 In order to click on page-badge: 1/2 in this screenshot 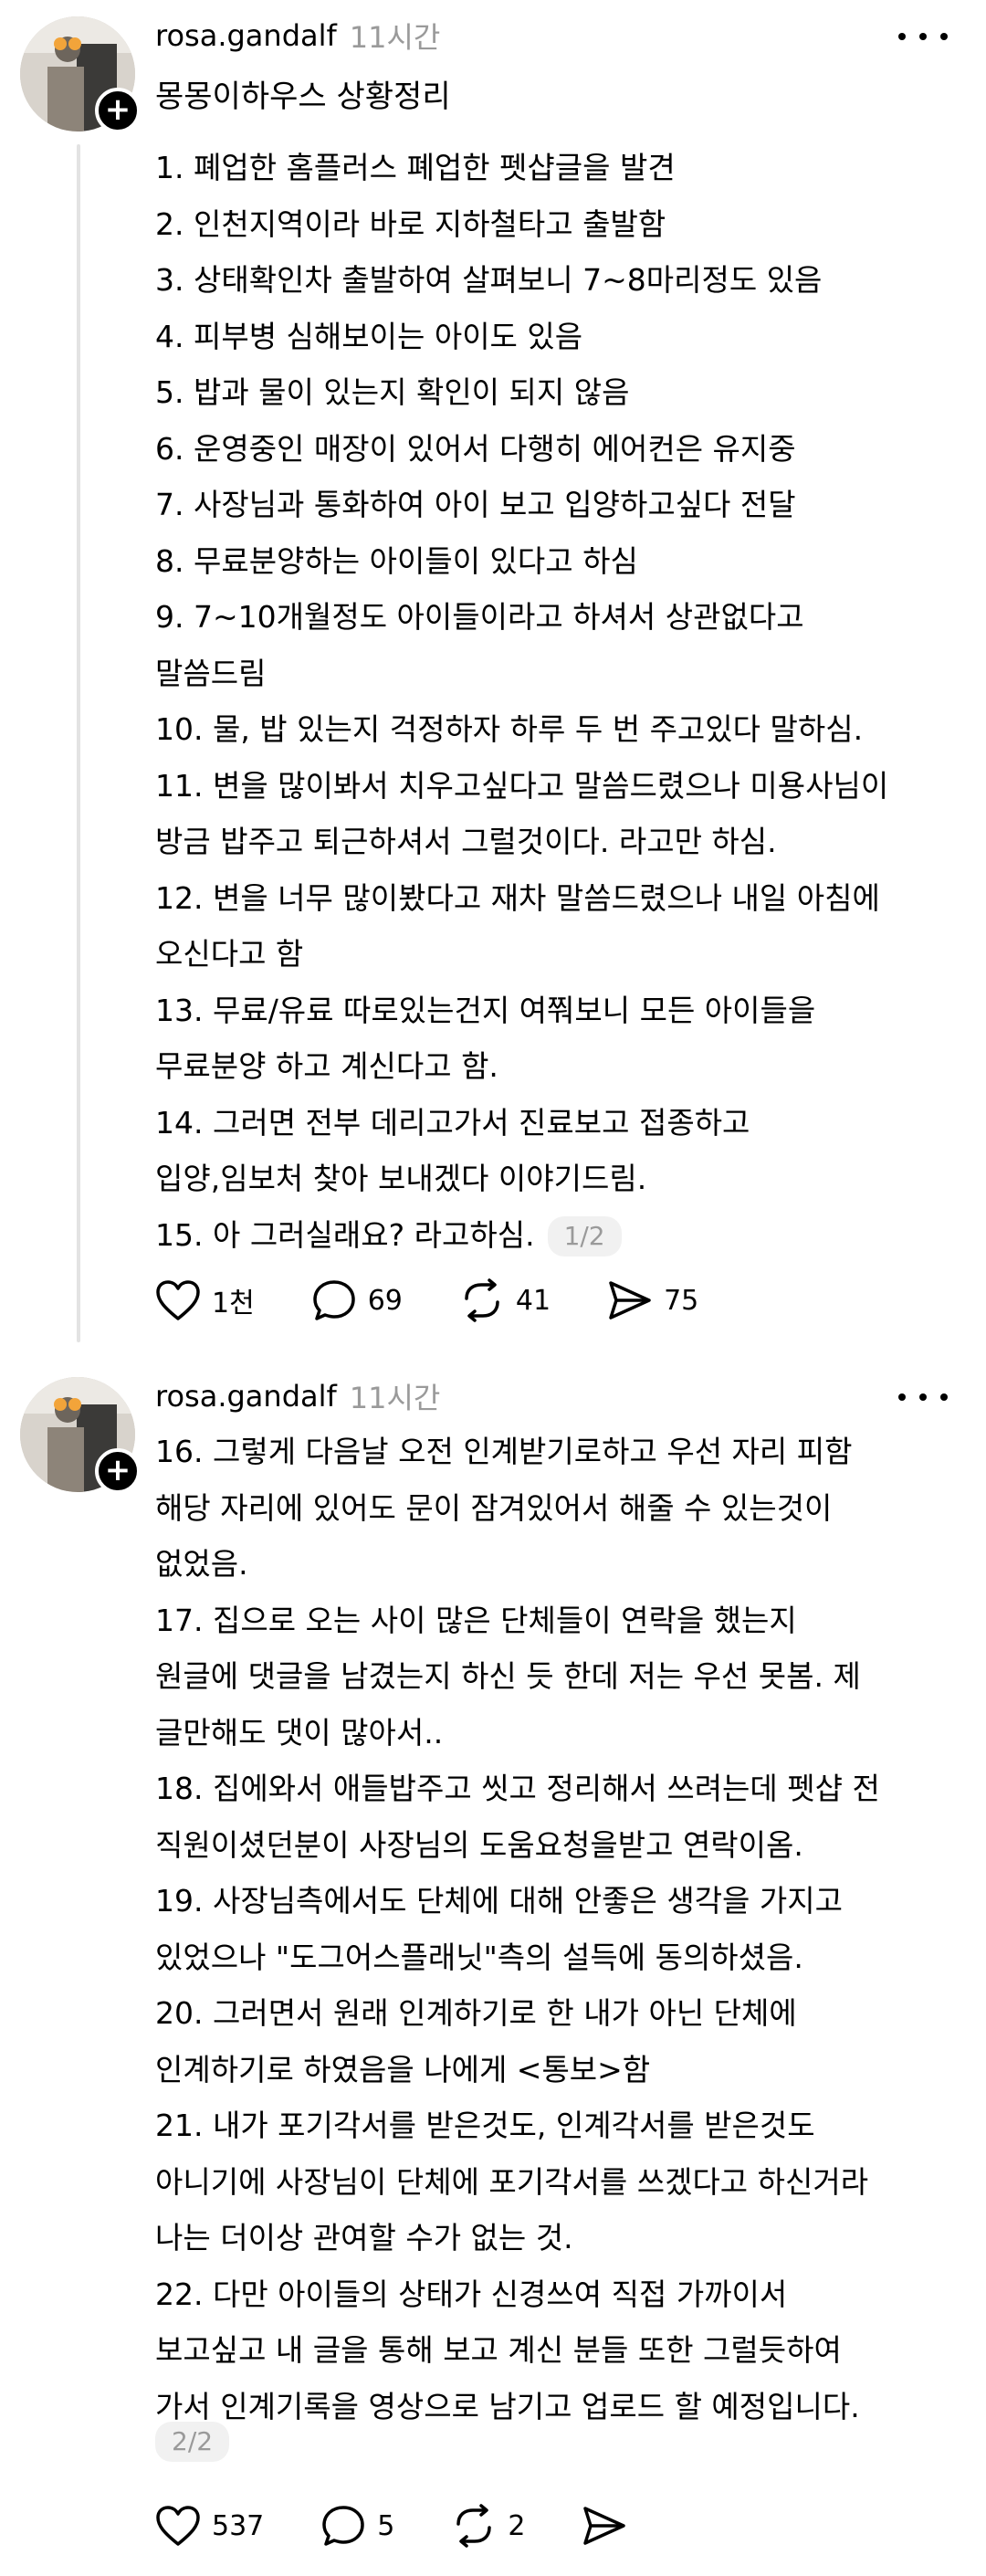, I will do `click(584, 1236)`.